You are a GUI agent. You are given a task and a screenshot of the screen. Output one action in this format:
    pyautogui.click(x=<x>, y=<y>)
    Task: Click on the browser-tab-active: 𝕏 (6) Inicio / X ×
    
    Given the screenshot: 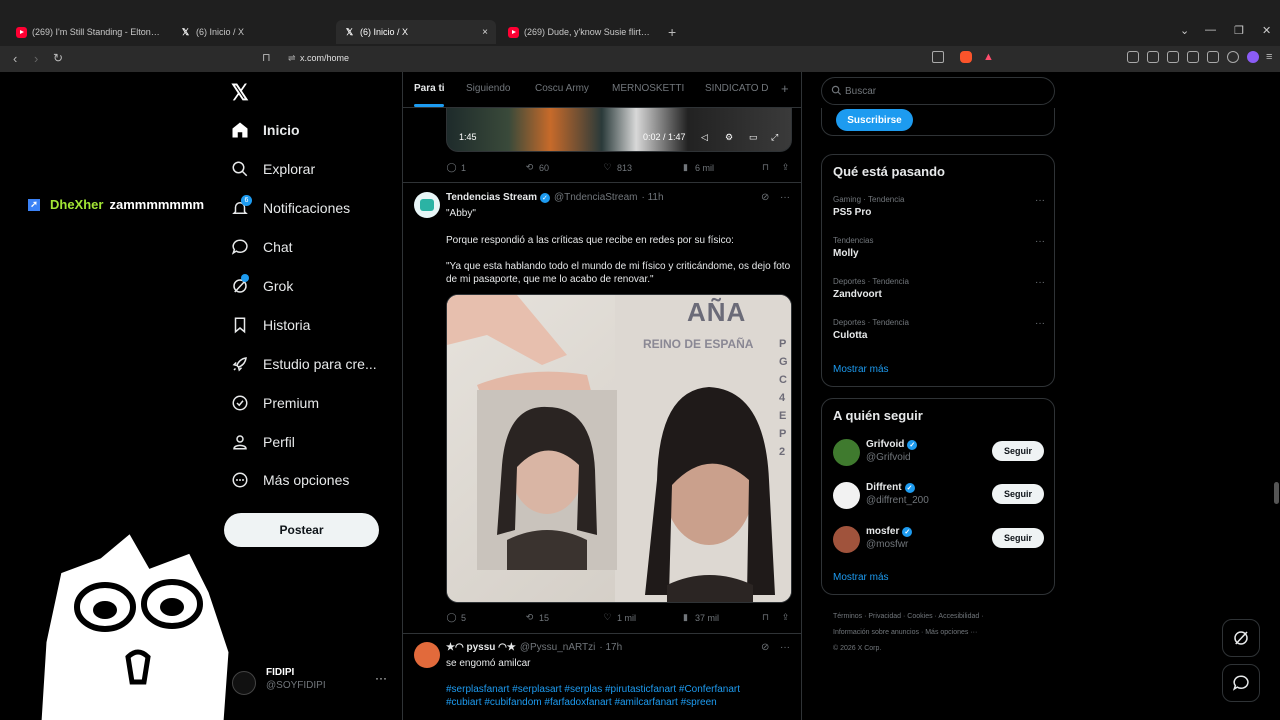 What is the action you would take?
    pyautogui.click(x=416, y=32)
    